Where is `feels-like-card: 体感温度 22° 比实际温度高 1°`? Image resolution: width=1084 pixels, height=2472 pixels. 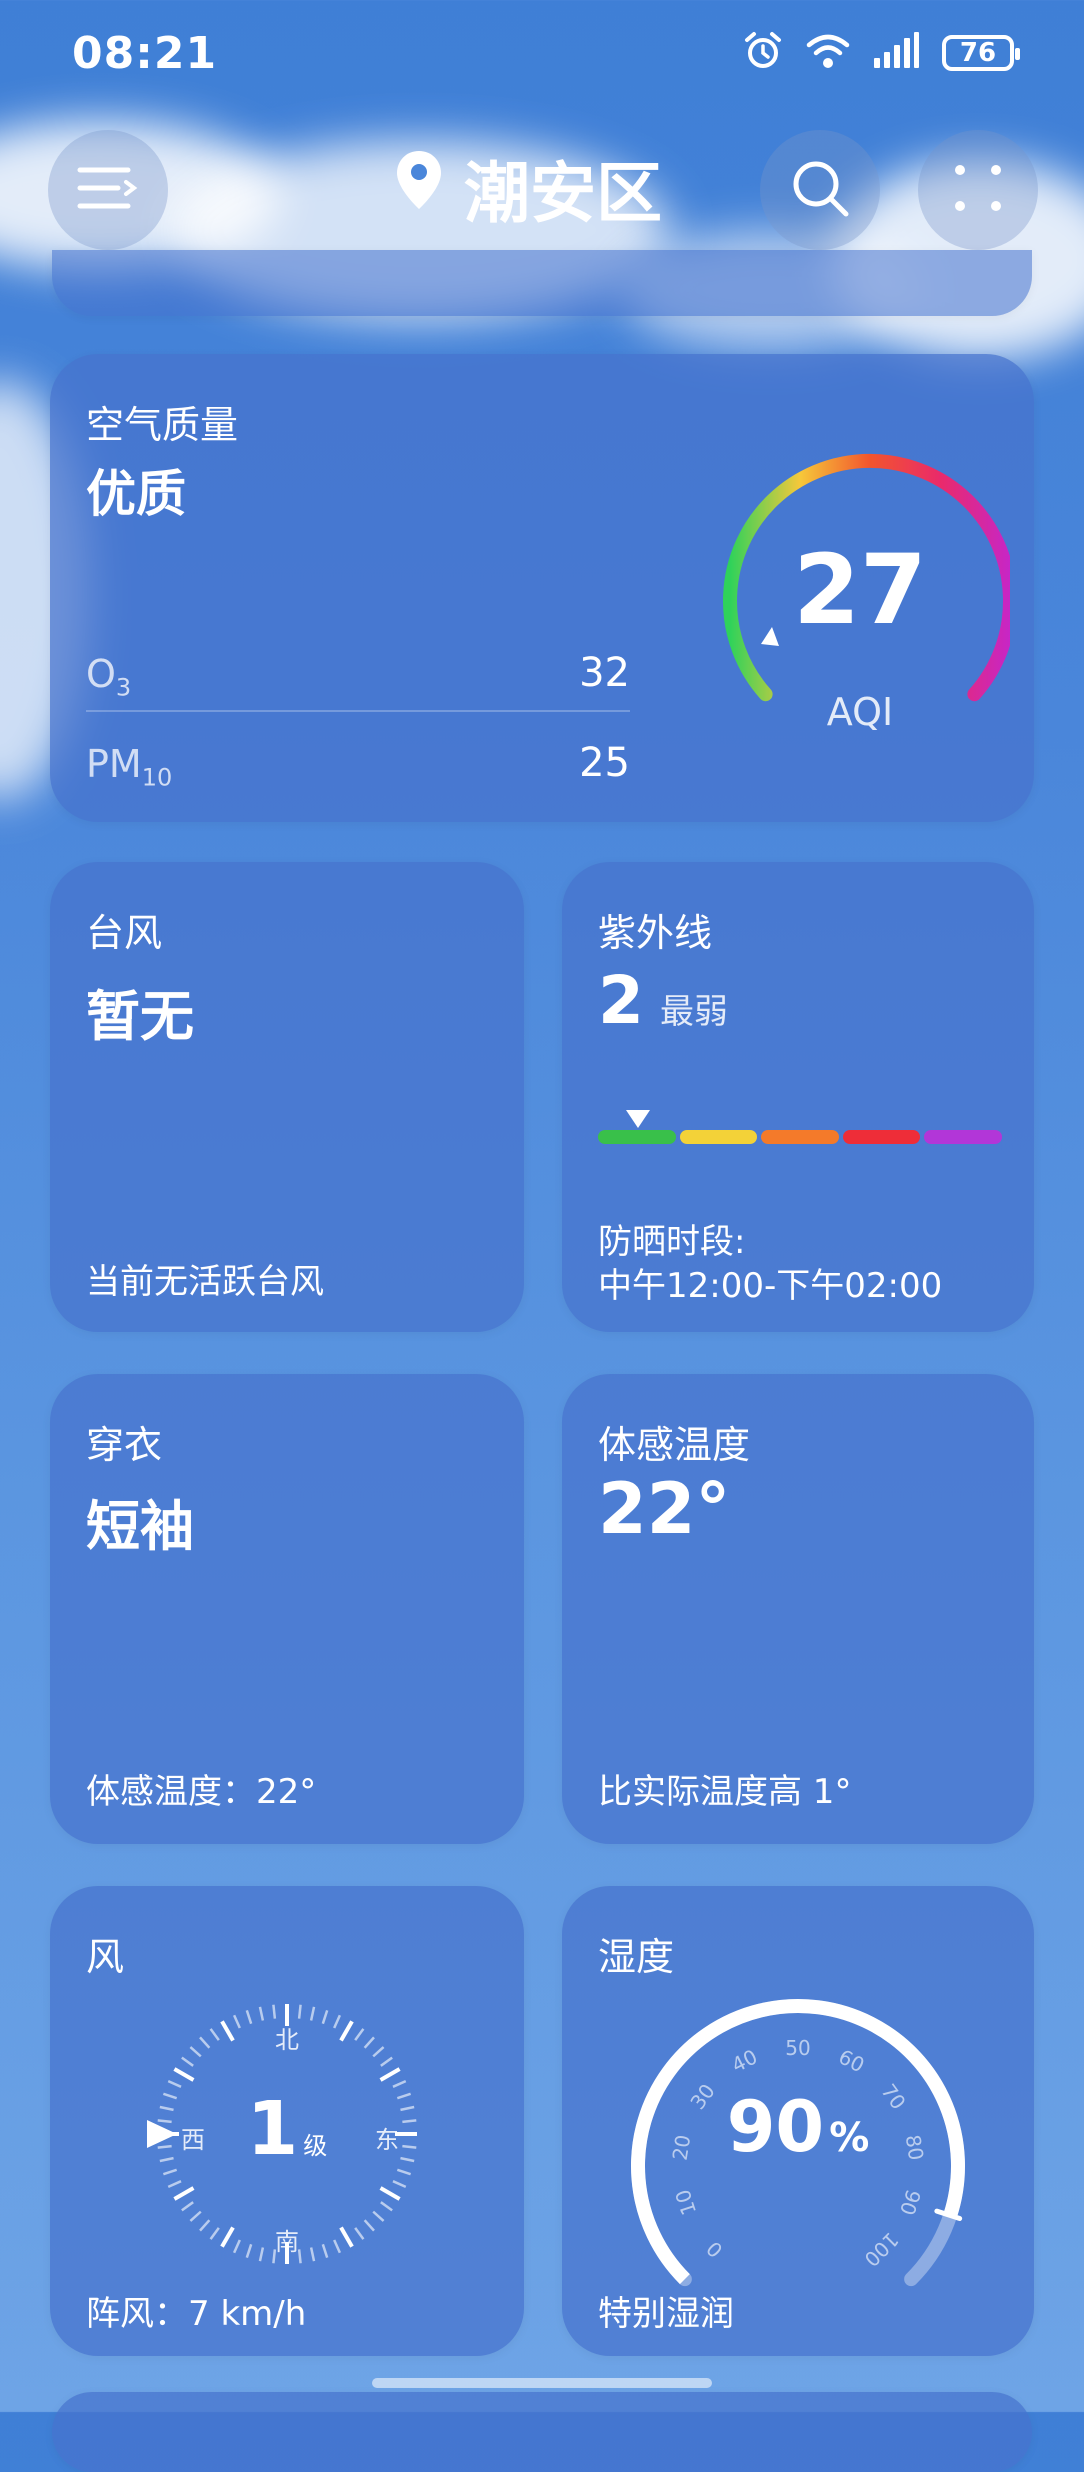 feels-like-card: 体感温度 22° 比实际温度高 1° is located at coordinates (798, 1609).